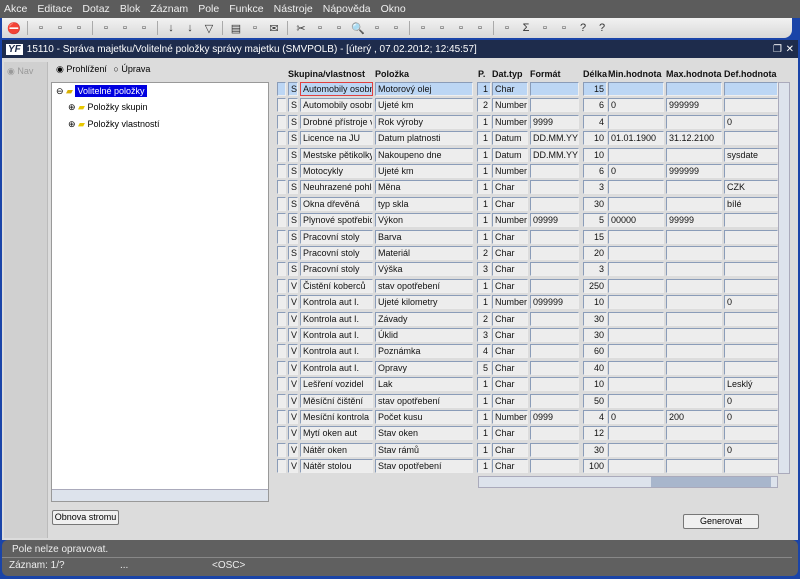 The height and width of the screenshot is (579, 800). I want to click on help-icon: ?, so click(583, 28).